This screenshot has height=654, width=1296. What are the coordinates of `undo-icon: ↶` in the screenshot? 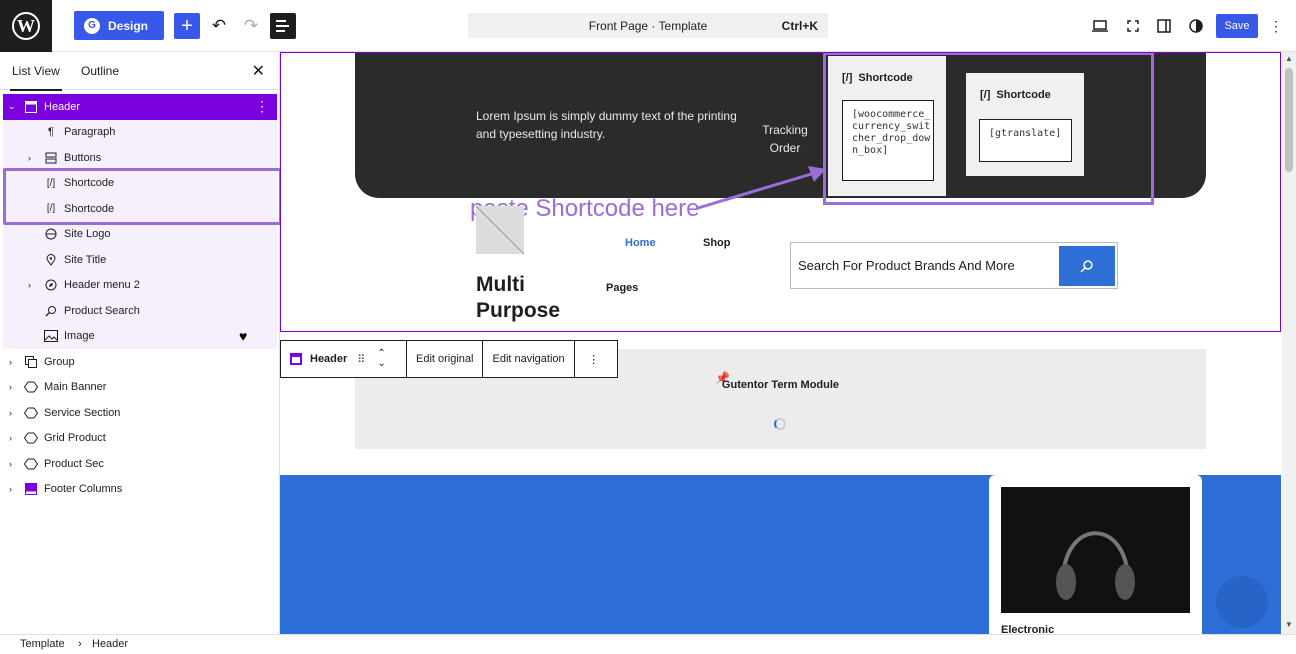 It's located at (219, 25).